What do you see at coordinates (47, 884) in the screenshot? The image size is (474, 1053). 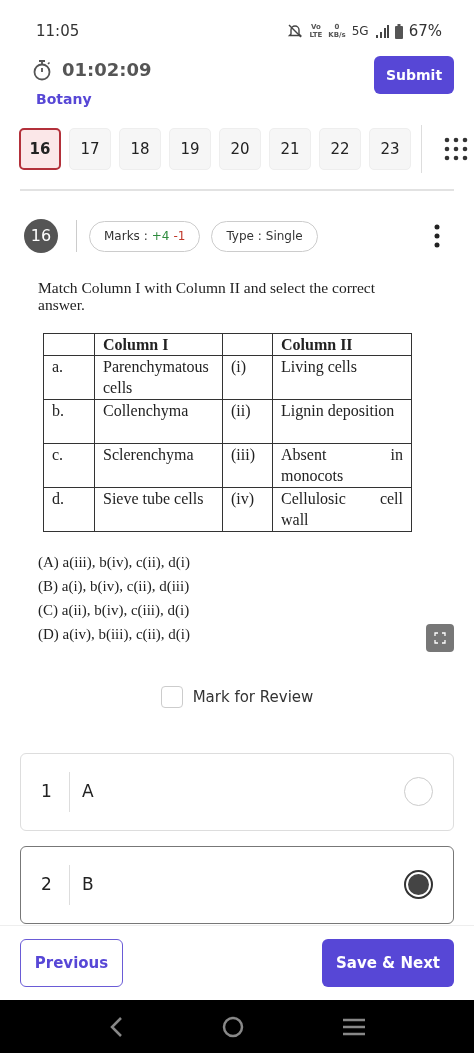 I see `answer-number: 2` at bounding box center [47, 884].